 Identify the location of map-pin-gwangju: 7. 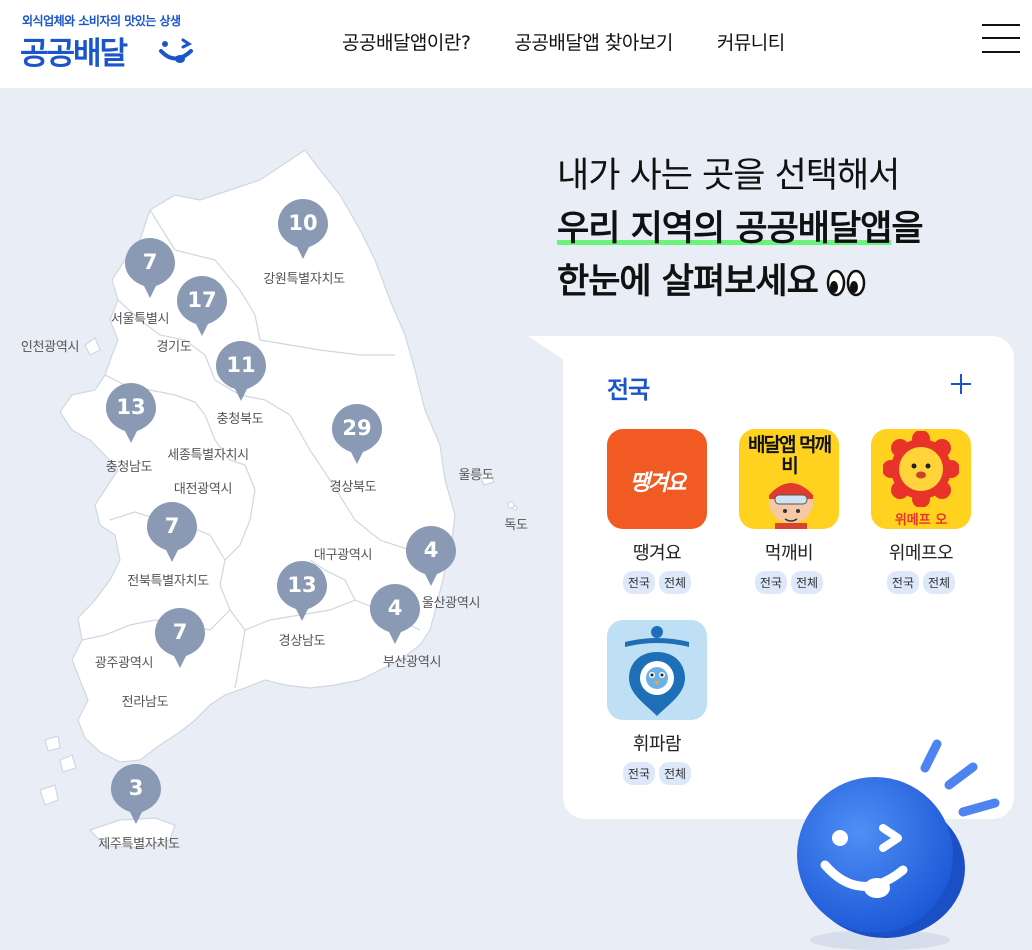
(180, 639).